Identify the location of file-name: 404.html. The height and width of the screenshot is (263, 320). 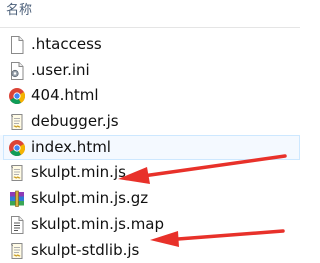
(65, 95).